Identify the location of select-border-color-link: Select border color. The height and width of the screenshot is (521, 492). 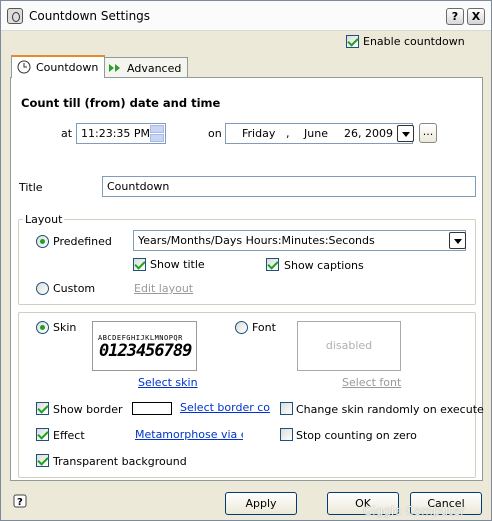
(225, 407).